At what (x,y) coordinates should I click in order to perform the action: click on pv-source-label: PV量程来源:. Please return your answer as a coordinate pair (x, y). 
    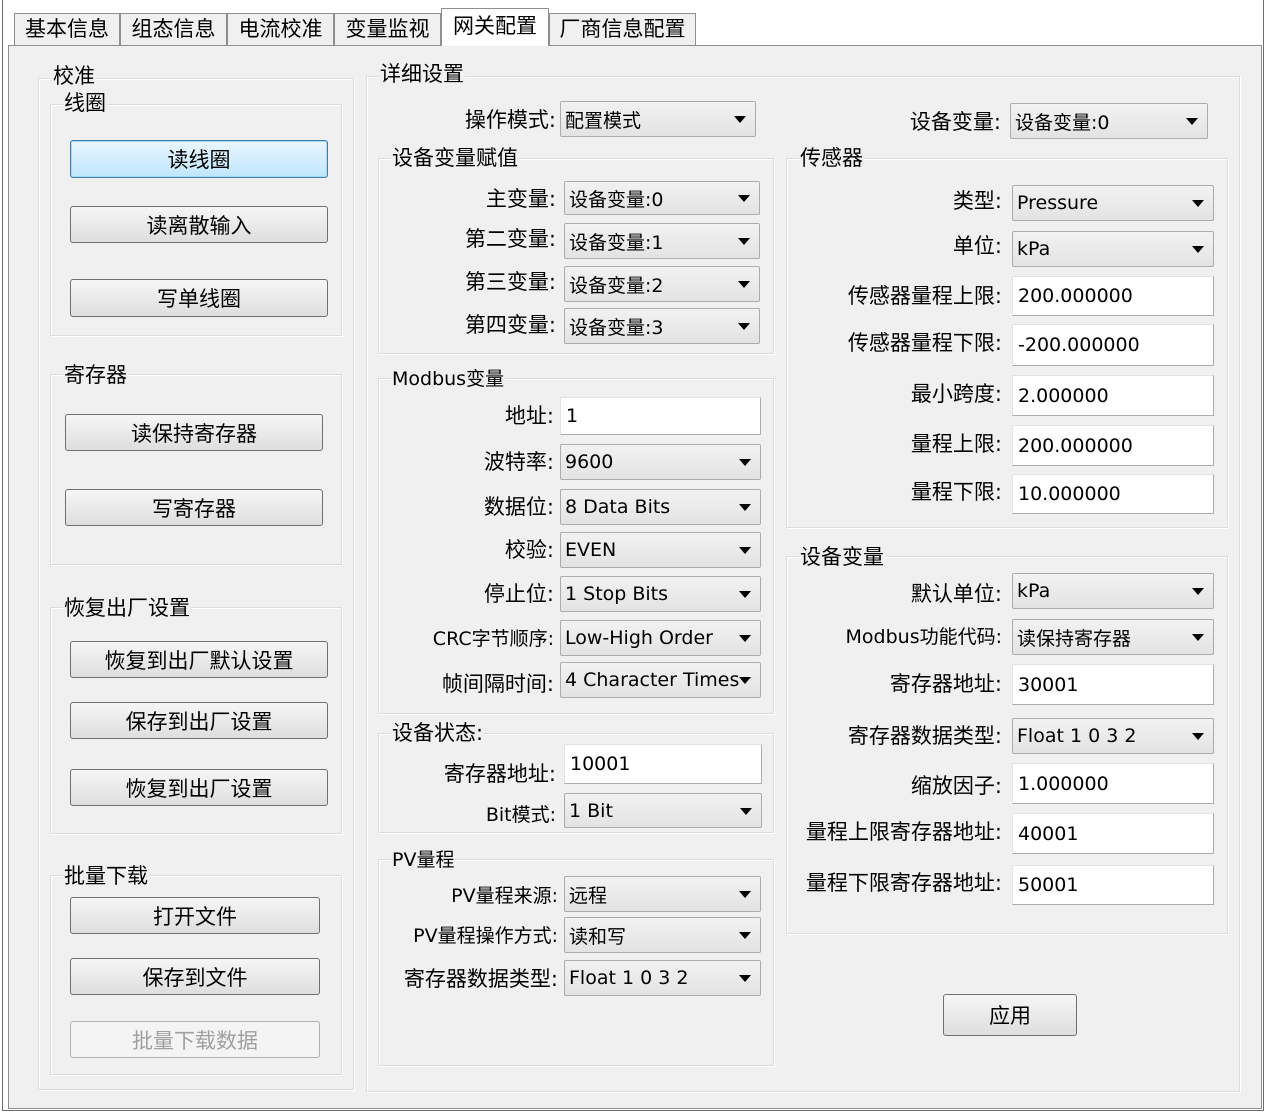
    Looking at the image, I should click on (504, 896).